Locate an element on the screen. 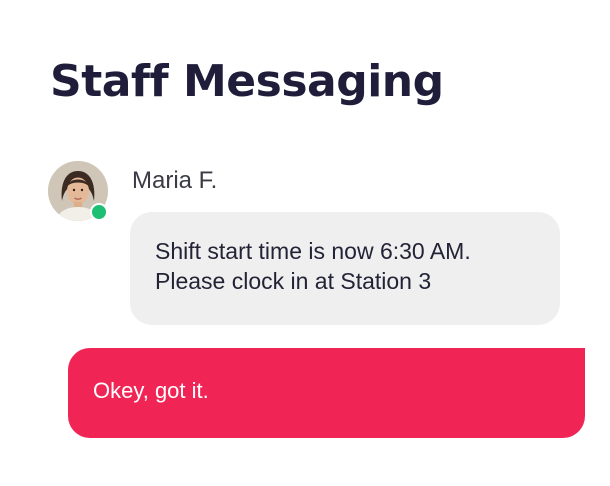  incoming-message-line: Please clock in at Station 3 is located at coordinates (293, 281).